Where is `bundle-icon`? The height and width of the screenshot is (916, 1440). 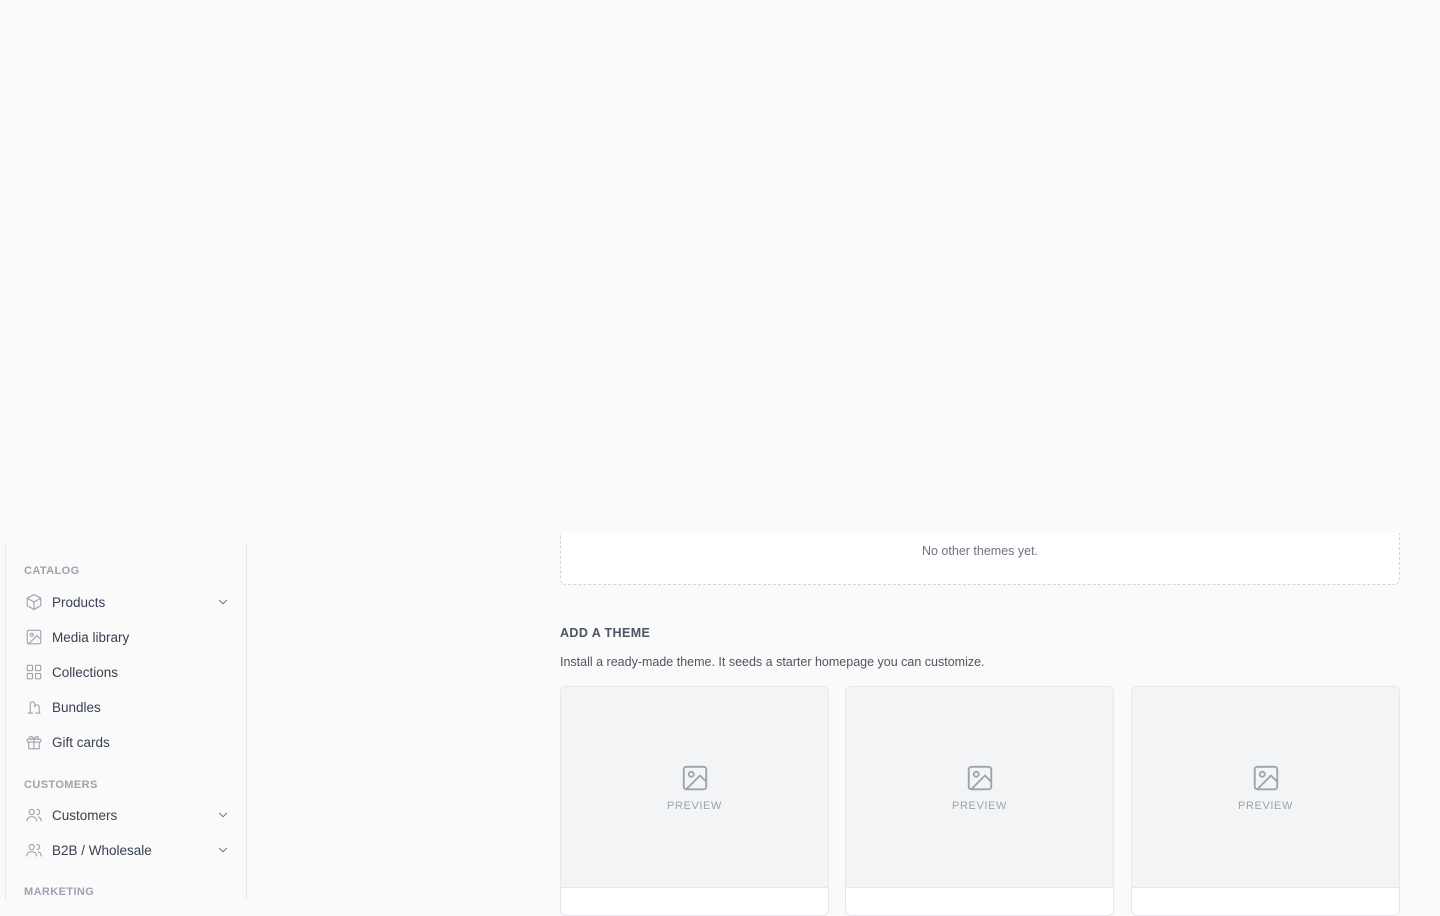
bundle-icon is located at coordinates (34, 707).